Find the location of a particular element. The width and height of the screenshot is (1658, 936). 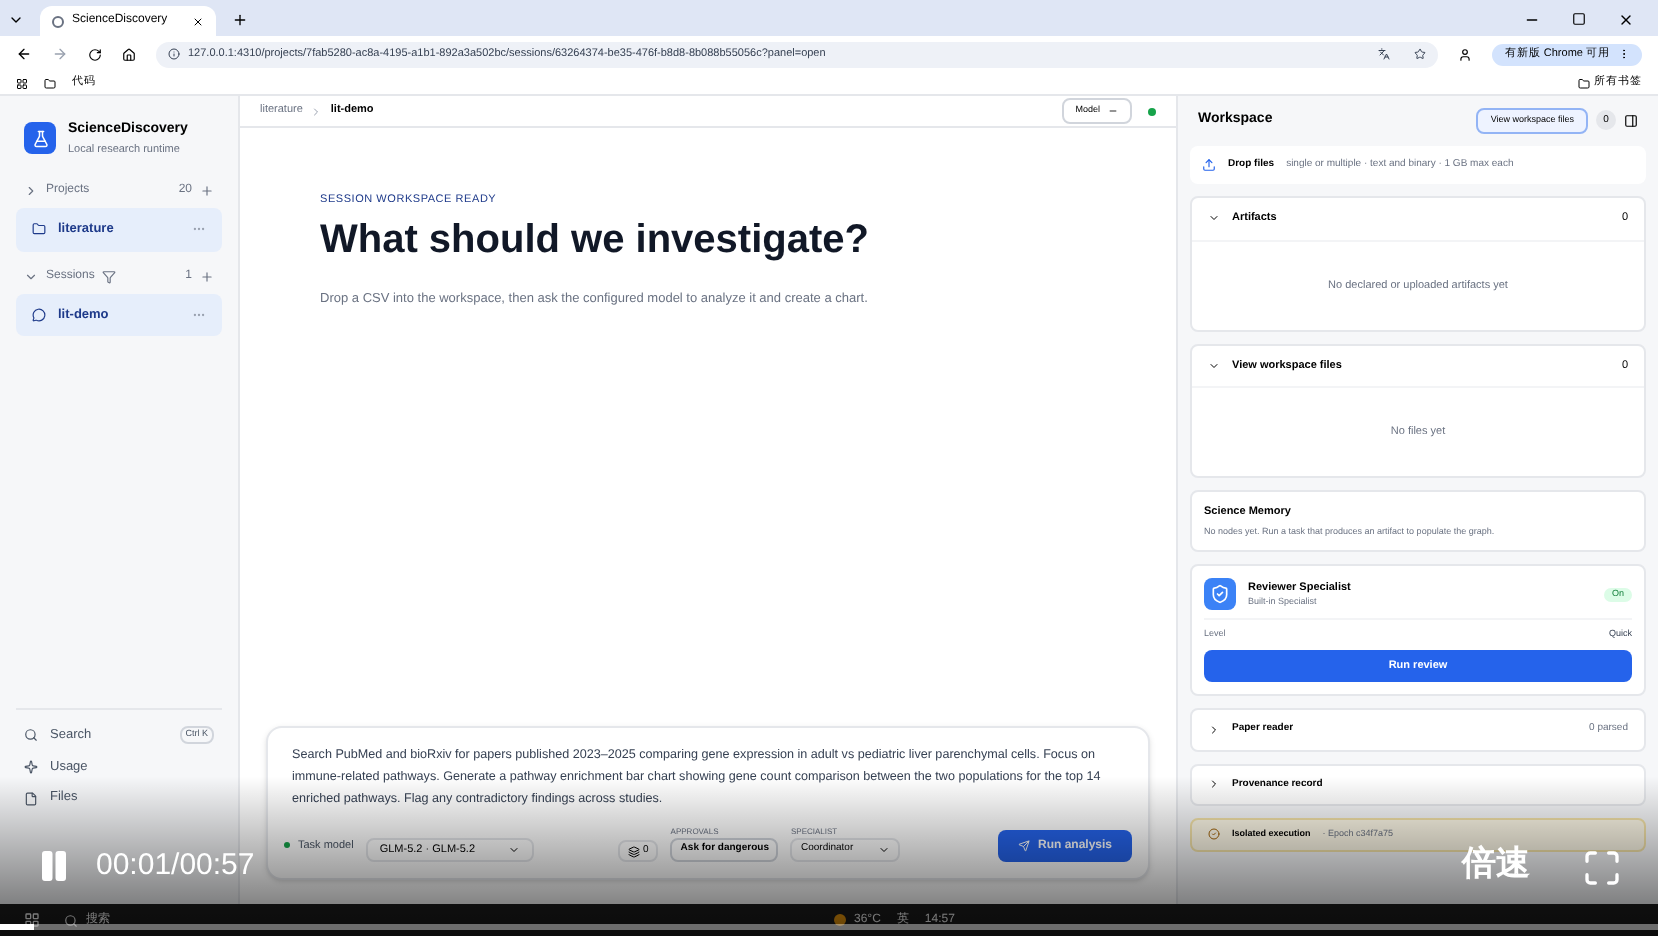

profile-icon is located at coordinates (1465, 54).